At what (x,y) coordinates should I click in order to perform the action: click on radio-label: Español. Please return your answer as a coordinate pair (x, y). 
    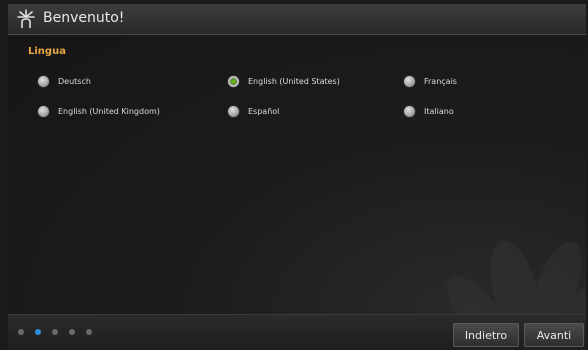
    Looking at the image, I should click on (264, 111).